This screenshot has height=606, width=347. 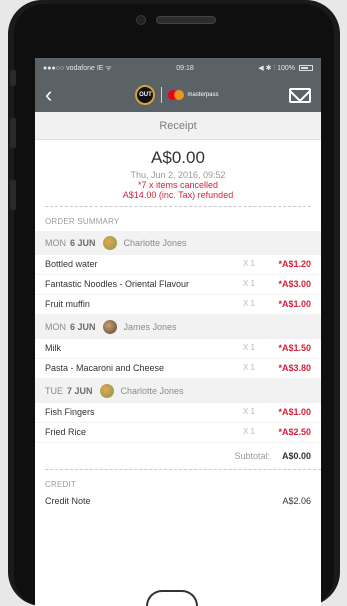 I want to click on mastercard-circles-icon, so click(x=176, y=95).